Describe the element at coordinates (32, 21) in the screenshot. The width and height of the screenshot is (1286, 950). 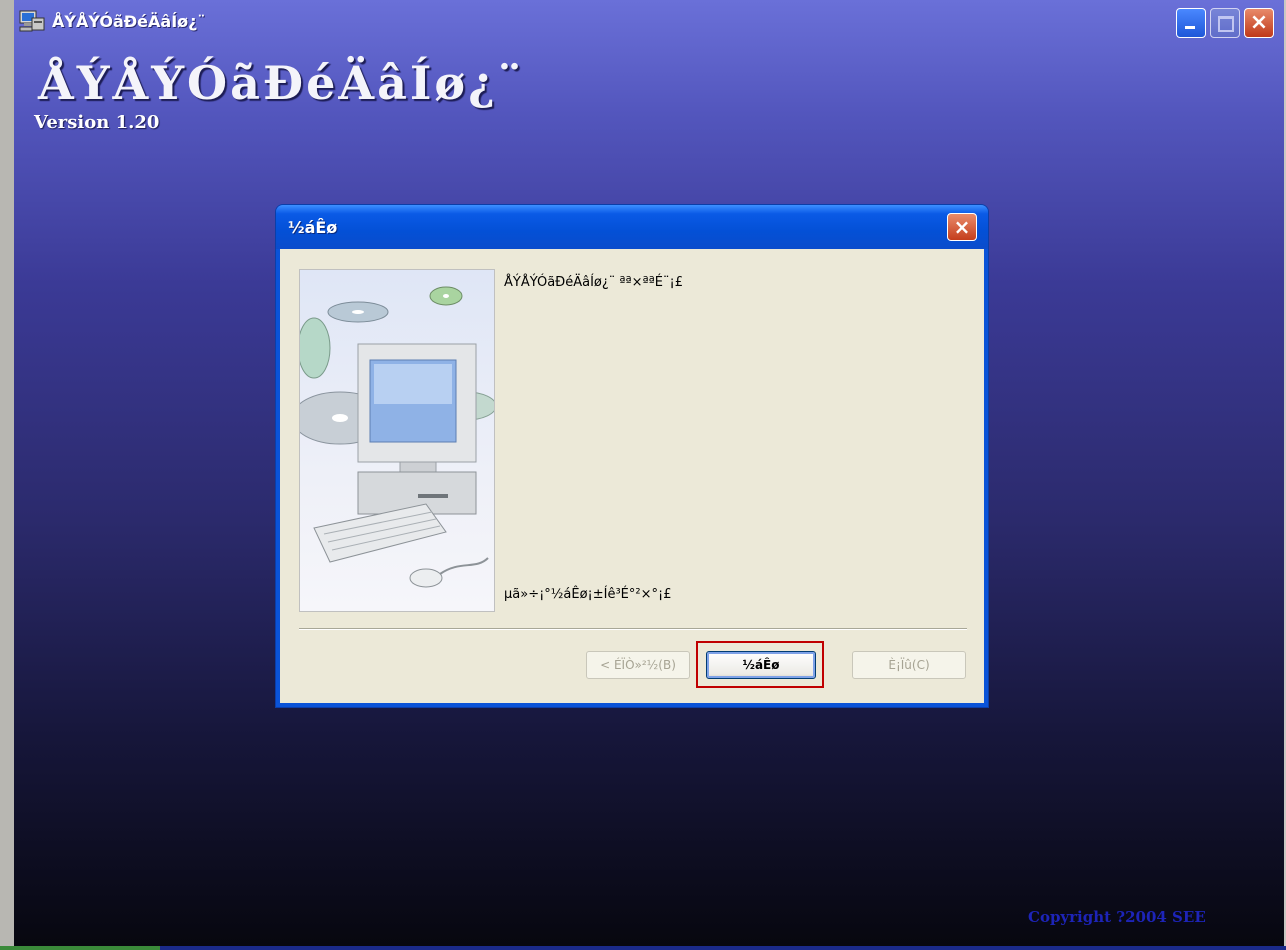
I see `setup-computer-icon` at that location.